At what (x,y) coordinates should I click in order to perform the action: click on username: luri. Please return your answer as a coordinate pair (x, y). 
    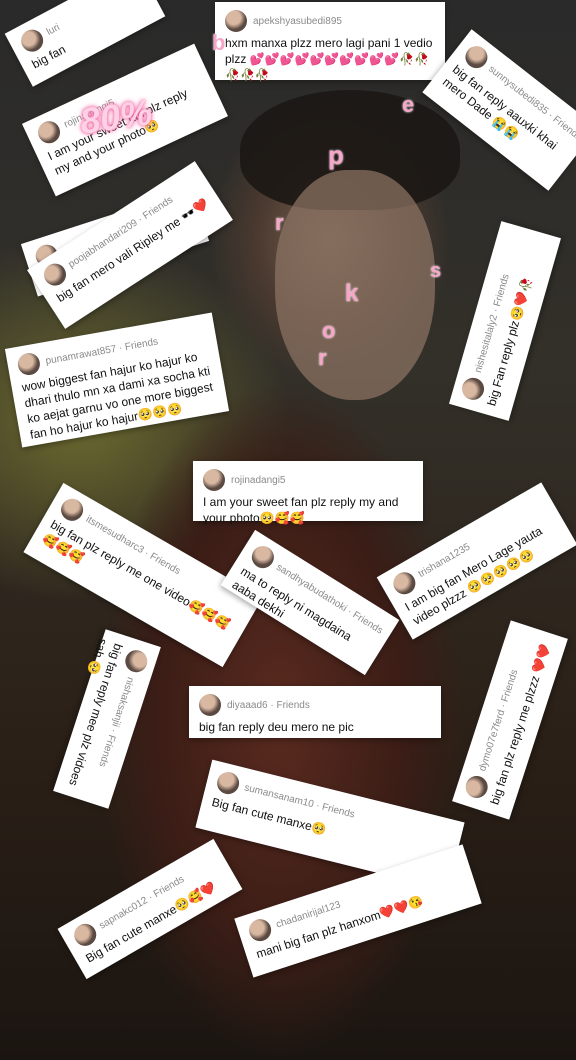
    Looking at the image, I should click on (53, 29).